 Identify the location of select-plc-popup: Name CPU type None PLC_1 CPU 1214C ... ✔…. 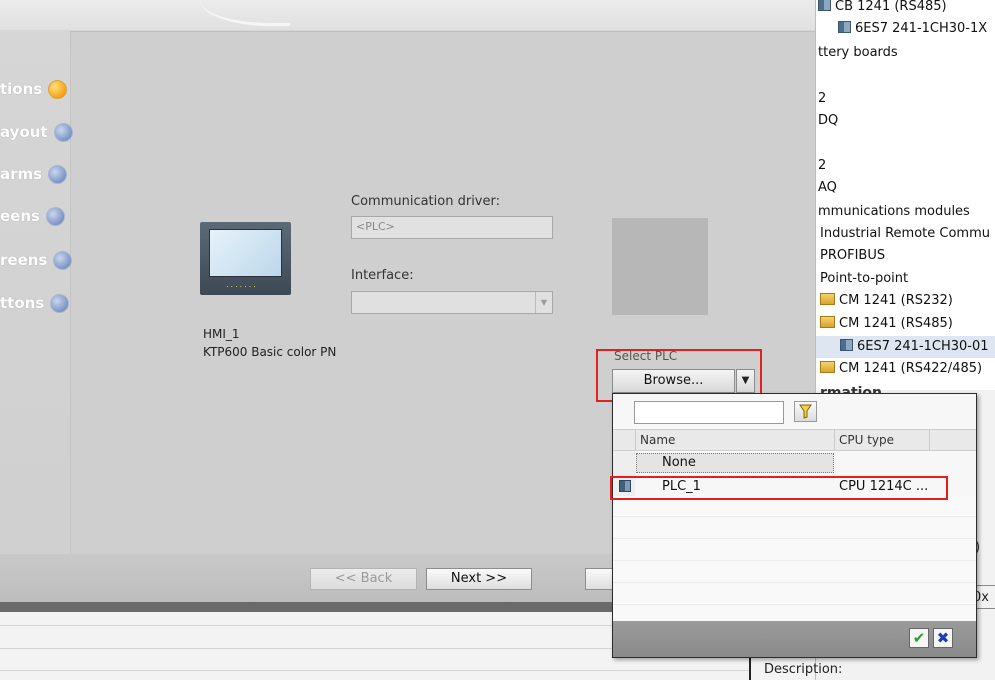
(794, 525).